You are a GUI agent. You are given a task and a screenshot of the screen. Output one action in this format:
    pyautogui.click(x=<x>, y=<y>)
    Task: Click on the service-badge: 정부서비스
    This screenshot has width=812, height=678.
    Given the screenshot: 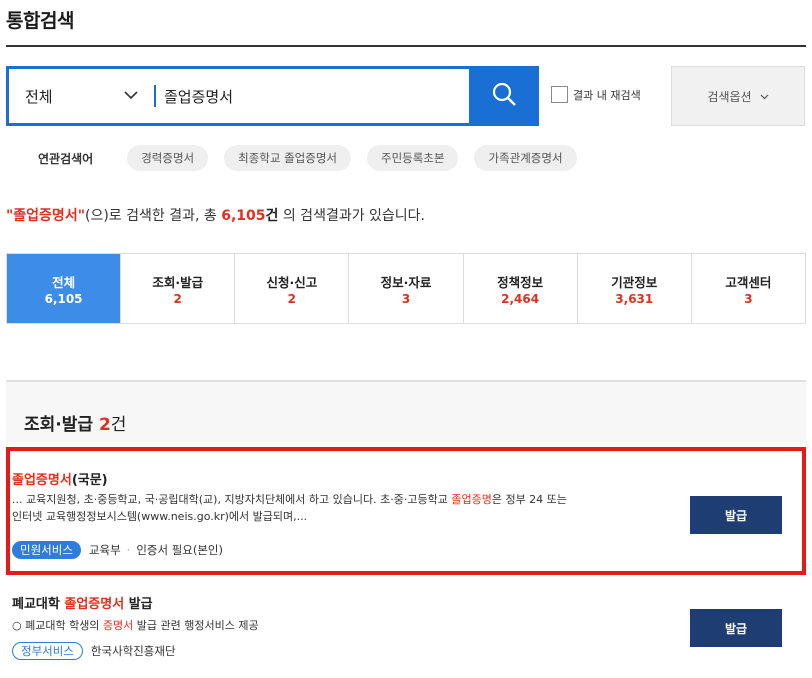 What is the action you would take?
    pyautogui.click(x=47, y=651)
    